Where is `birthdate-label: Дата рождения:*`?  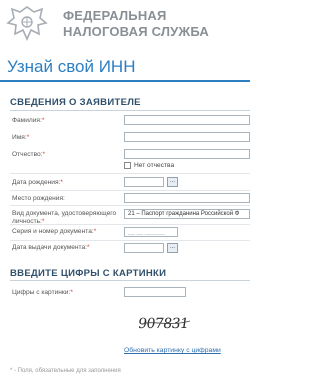
birthdate-label: Дата рождения:* is located at coordinates (37, 182).